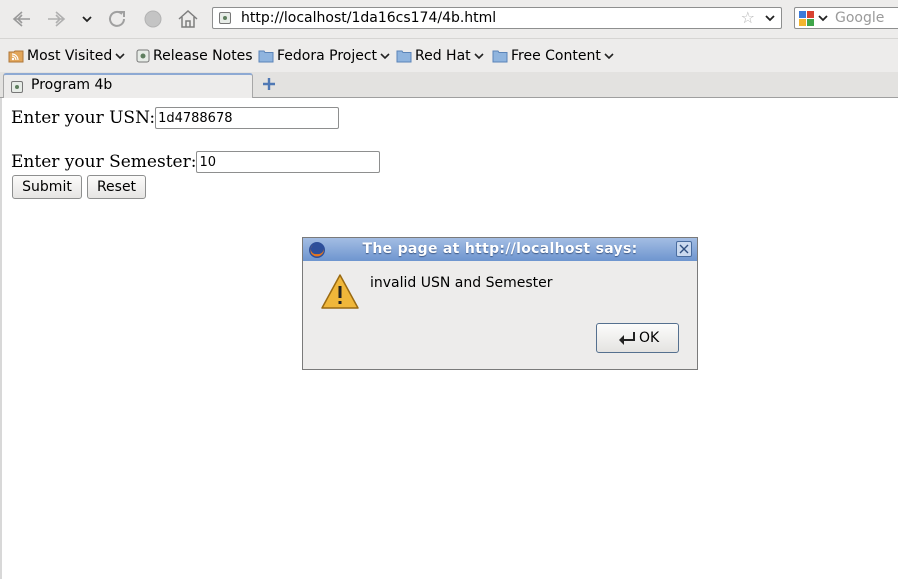 Image resolution: width=898 pixels, height=579 pixels. Describe the element at coordinates (461, 283) in the screenshot. I see `dialog-message: invalid USN and Semester` at that location.